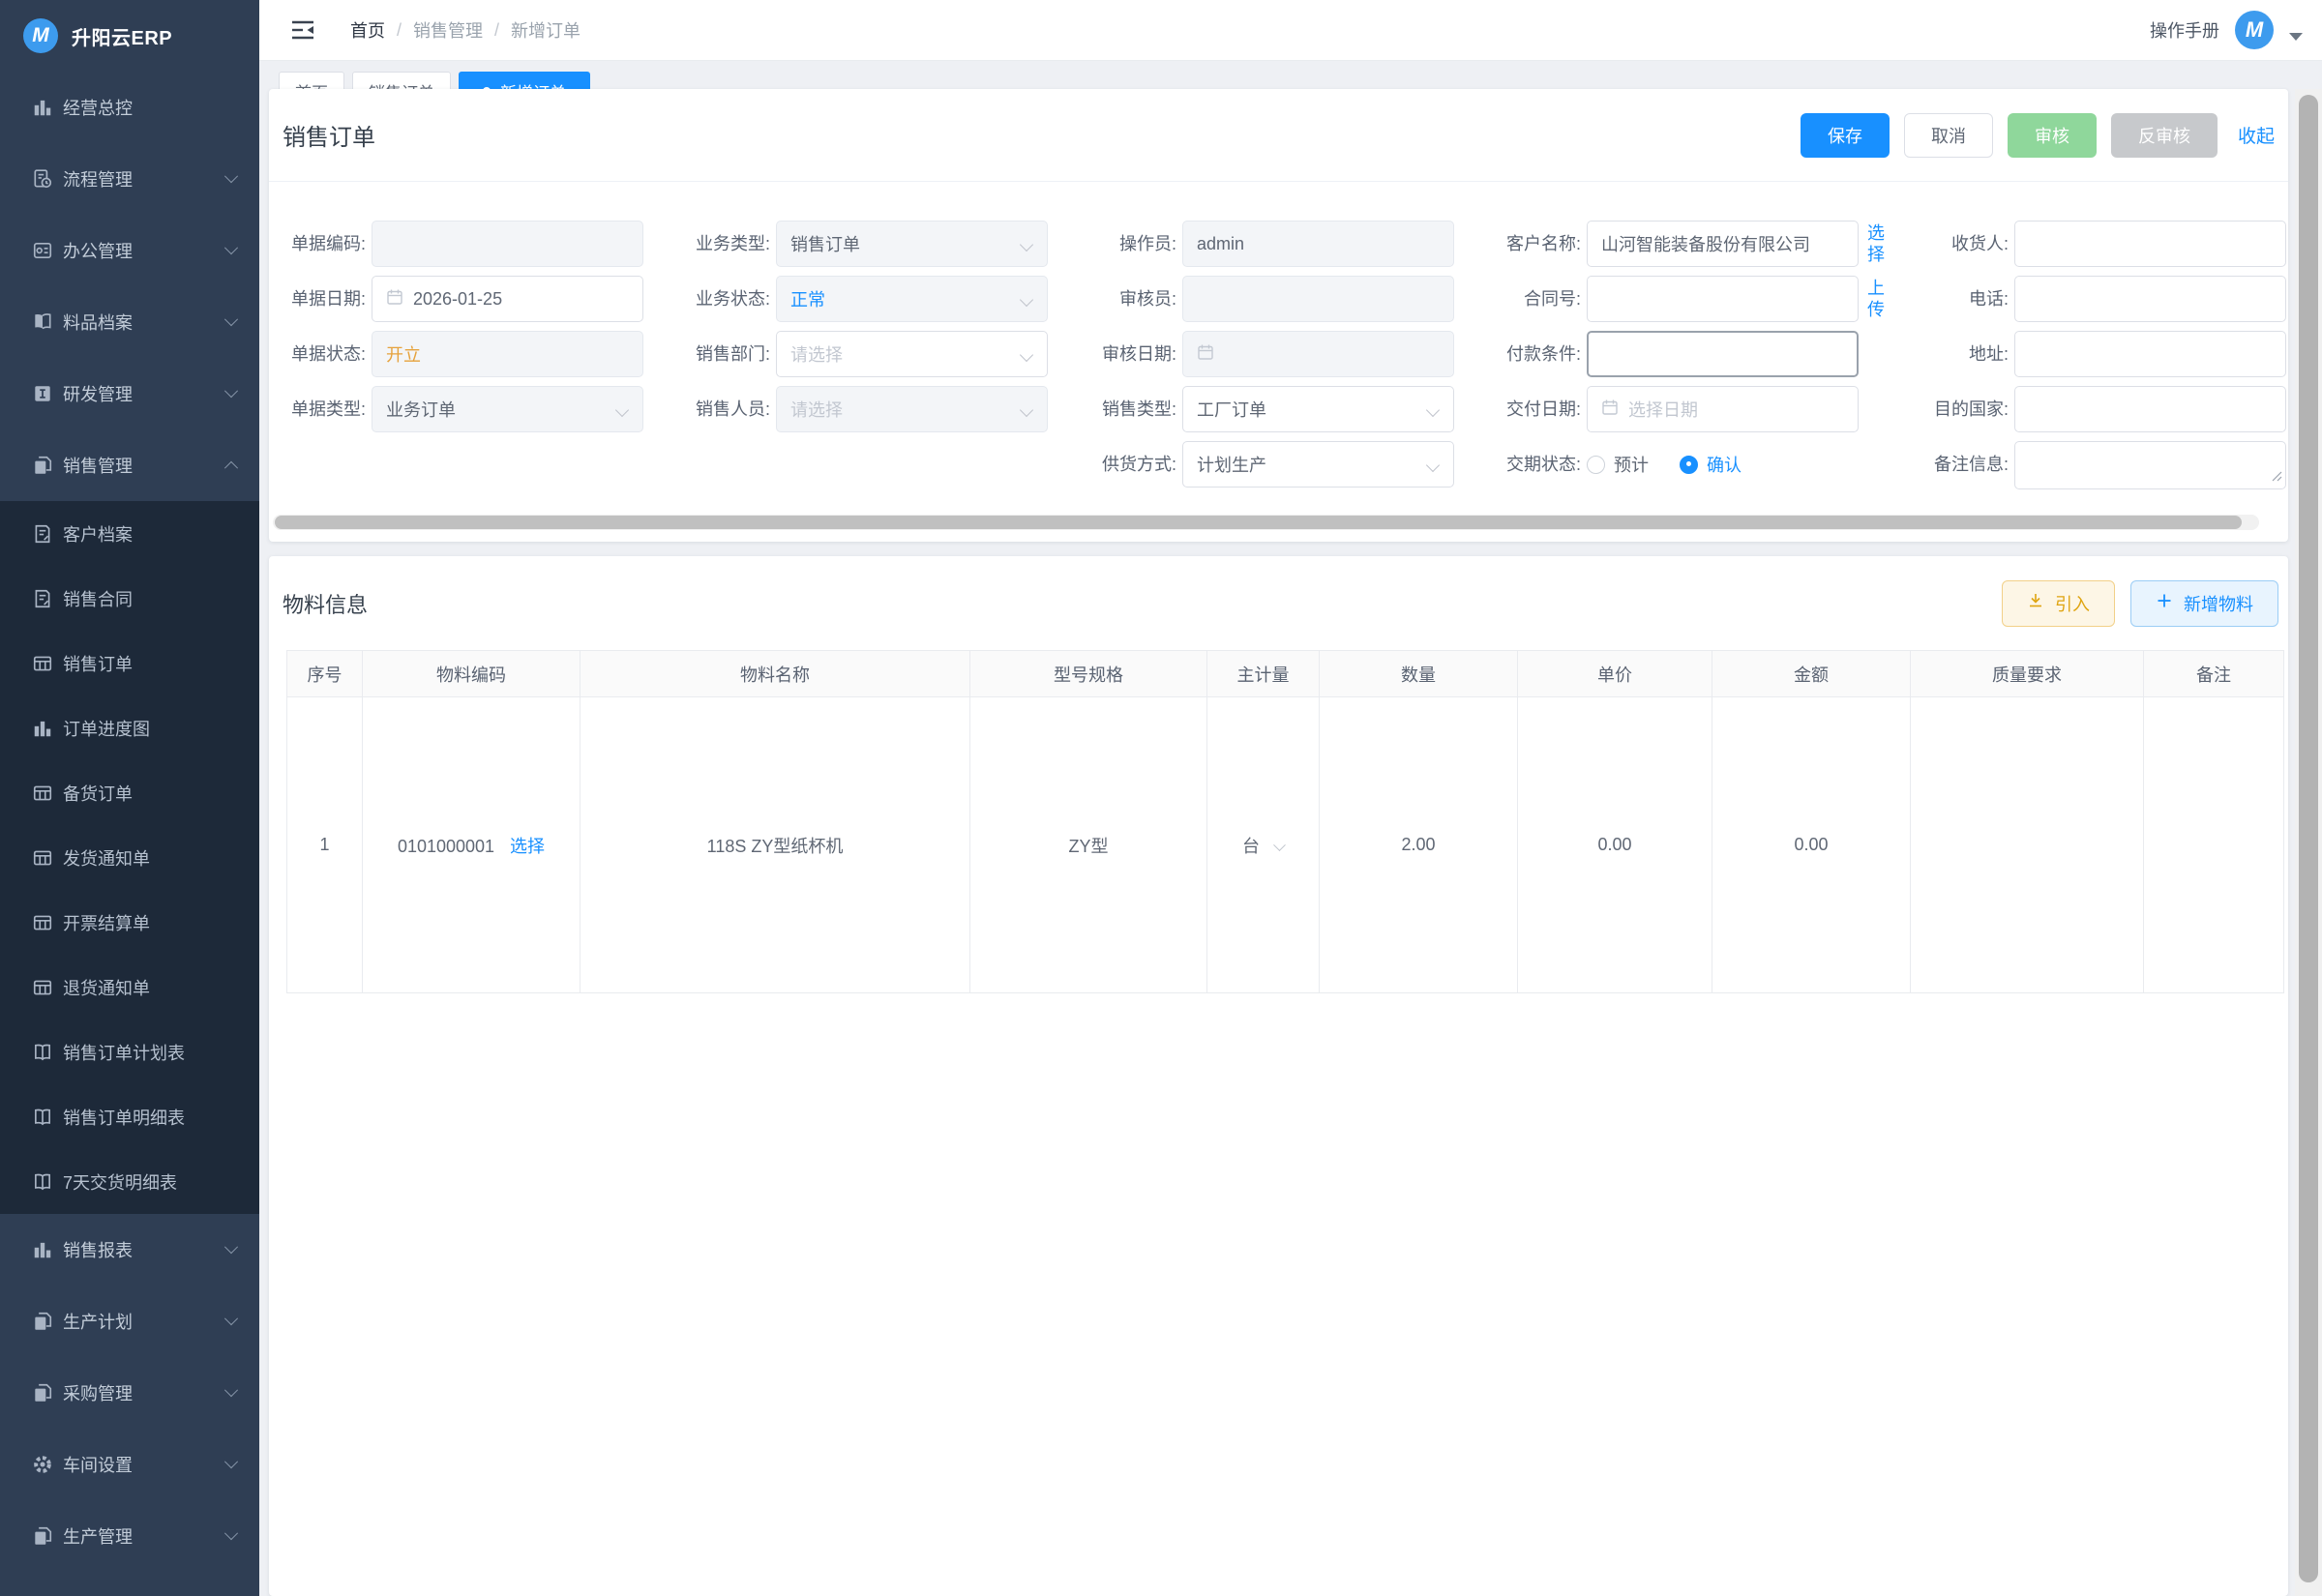 Image resolution: width=2322 pixels, height=1596 pixels. What do you see at coordinates (129, 1536) in the screenshot?
I see `sidebar-item-production-mgmt: 生产管理` at bounding box center [129, 1536].